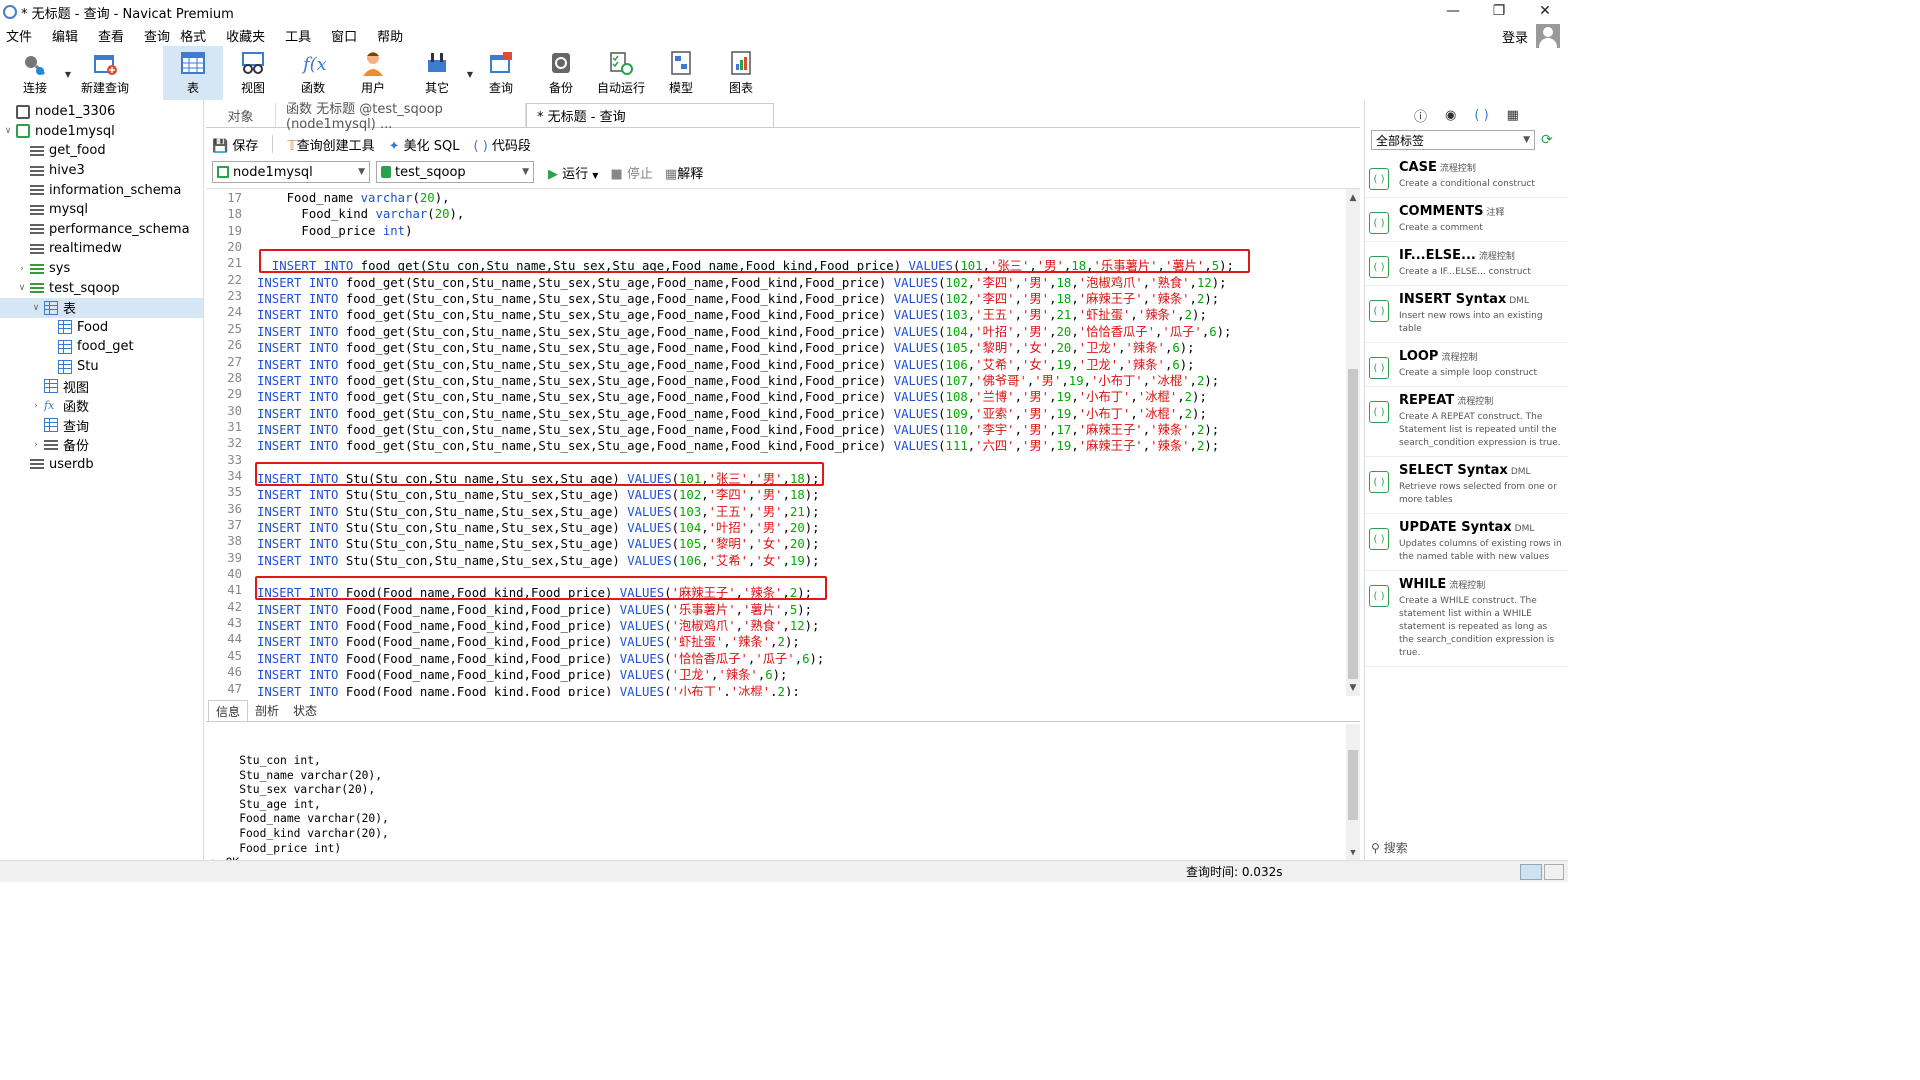 The image size is (1920, 1080). What do you see at coordinates (631, 172) in the screenshot?
I see `stop-button: ■ 停止` at bounding box center [631, 172].